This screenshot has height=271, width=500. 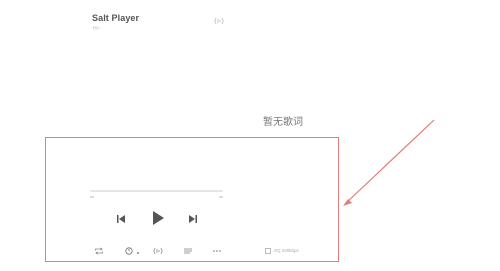 I want to click on audio-format-badge: SQ 320kbps, so click(x=282, y=251).